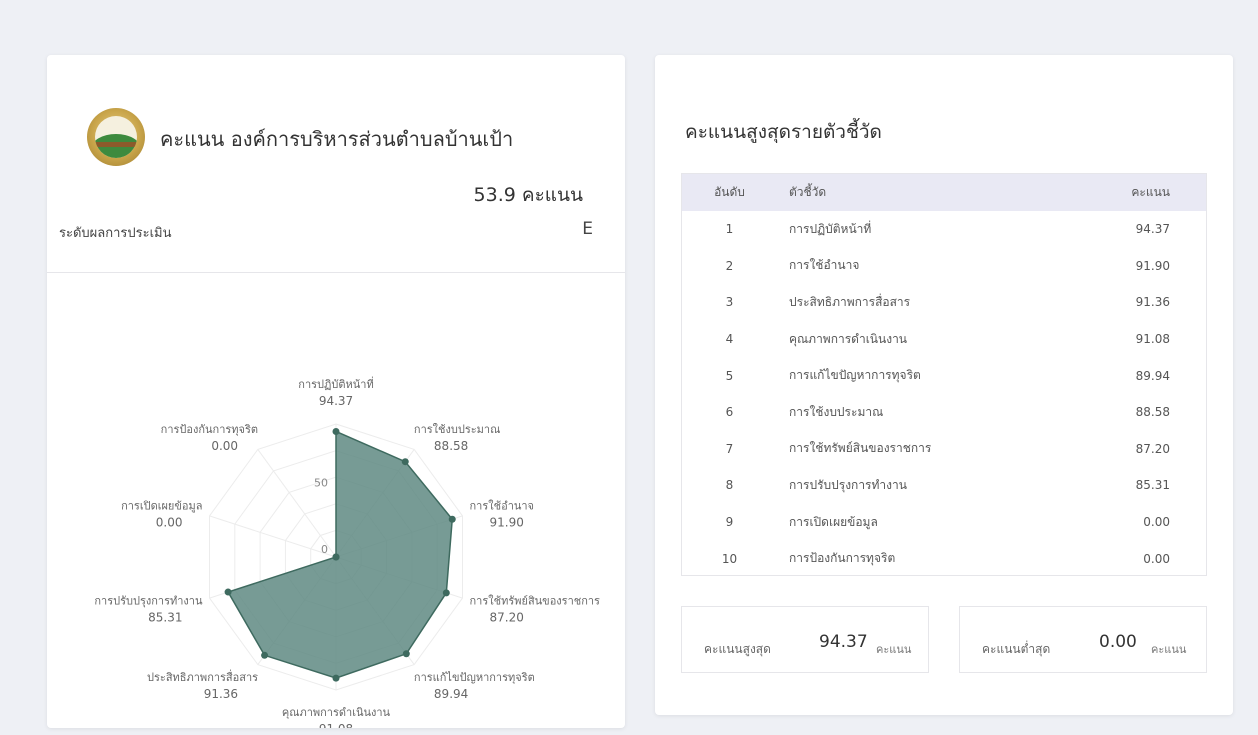  I want to click on table-row: 1 การปฏิบัติหน้าที่ 94.37, so click(944, 229).